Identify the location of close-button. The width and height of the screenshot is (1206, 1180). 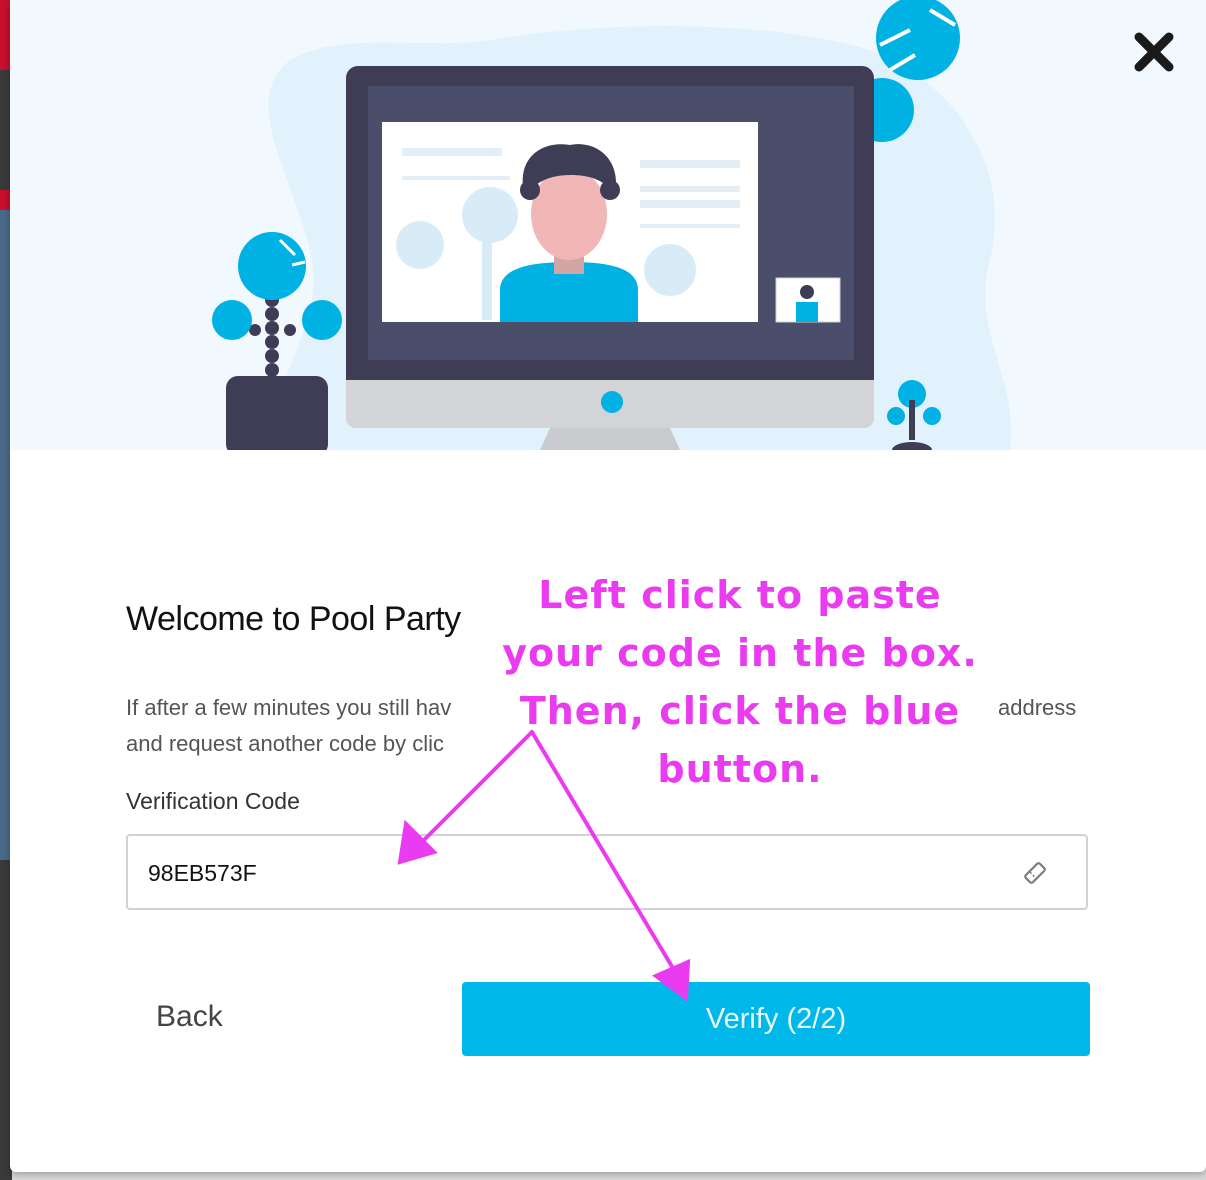
(1154, 52).